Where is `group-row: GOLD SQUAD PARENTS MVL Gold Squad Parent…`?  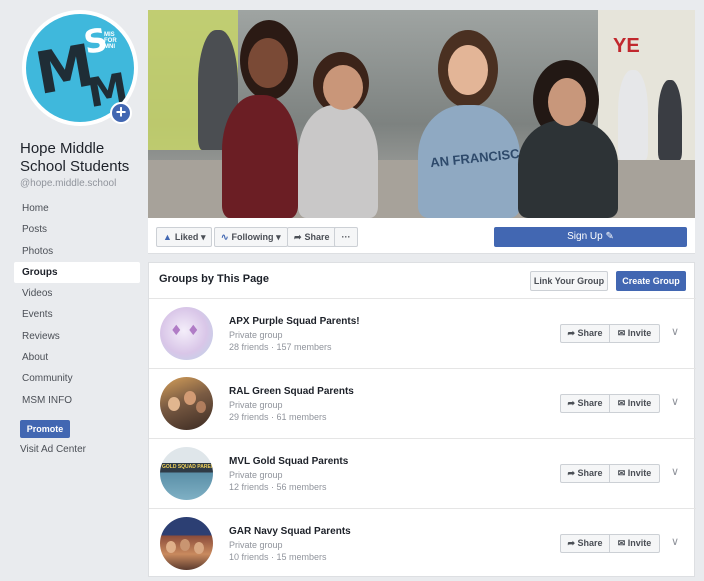 group-row: GOLD SQUAD PARENTS MVL Gold Squad Parent… is located at coordinates (422, 473).